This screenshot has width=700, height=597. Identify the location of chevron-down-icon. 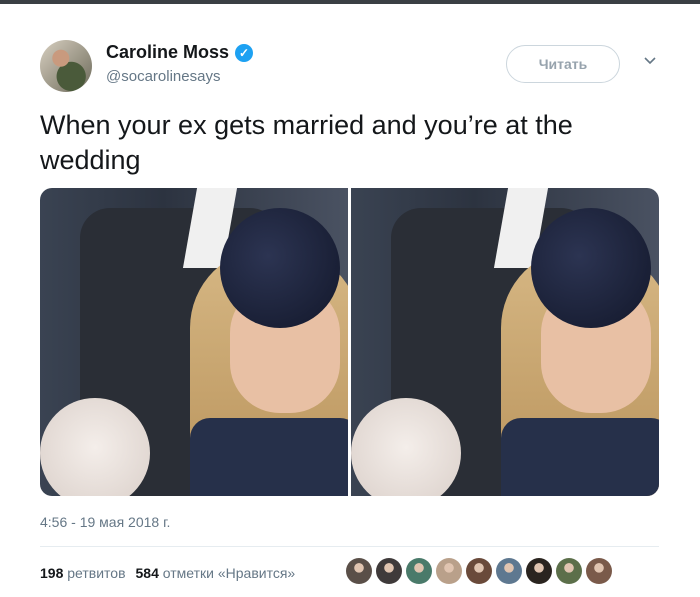
(650, 64).